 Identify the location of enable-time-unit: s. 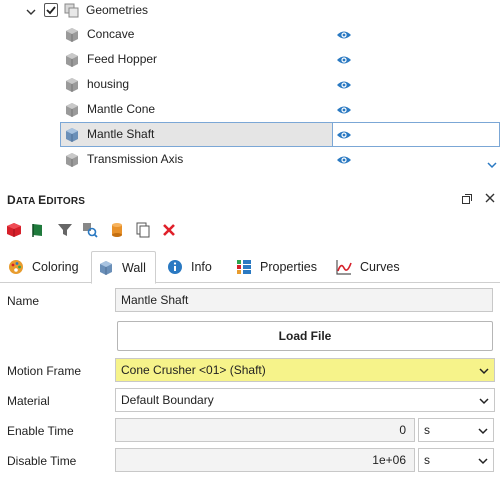
(427, 430).